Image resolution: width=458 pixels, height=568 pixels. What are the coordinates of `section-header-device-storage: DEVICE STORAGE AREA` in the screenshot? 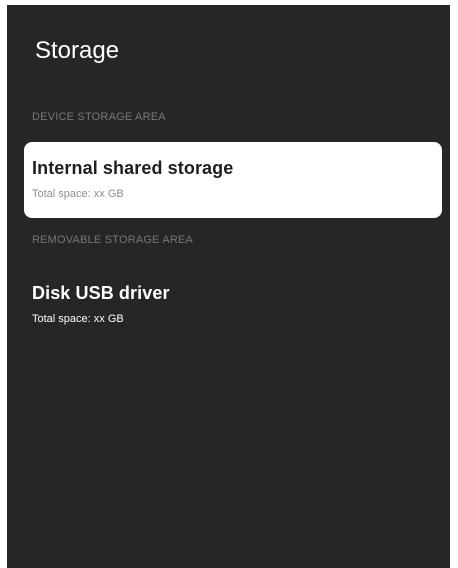 It's located at (99, 117).